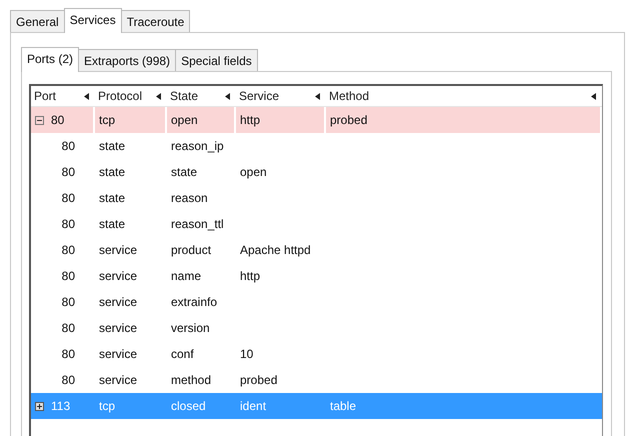 The height and width of the screenshot is (436, 633). I want to click on detail-row: 80 state reason, so click(316, 198).